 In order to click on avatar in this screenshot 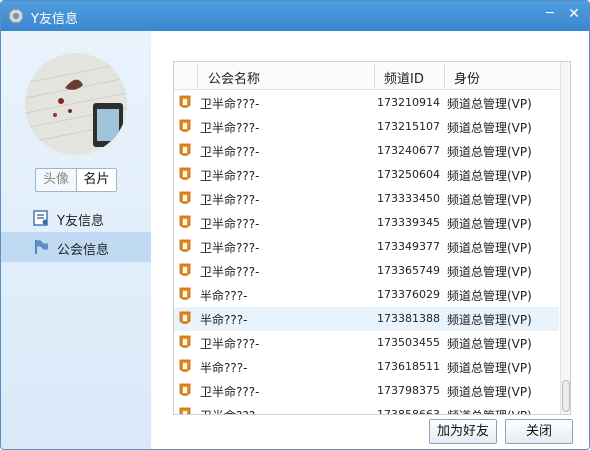, I will do `click(76, 104)`.